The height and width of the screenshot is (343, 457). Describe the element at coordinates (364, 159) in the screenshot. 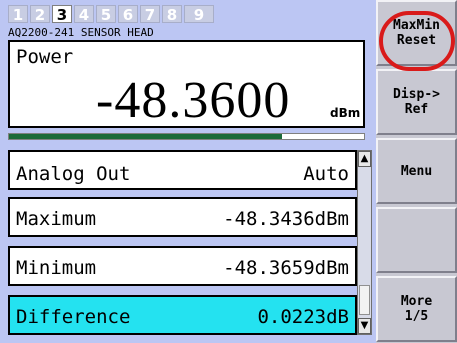

I see `scroll-up-icon: ▲` at that location.